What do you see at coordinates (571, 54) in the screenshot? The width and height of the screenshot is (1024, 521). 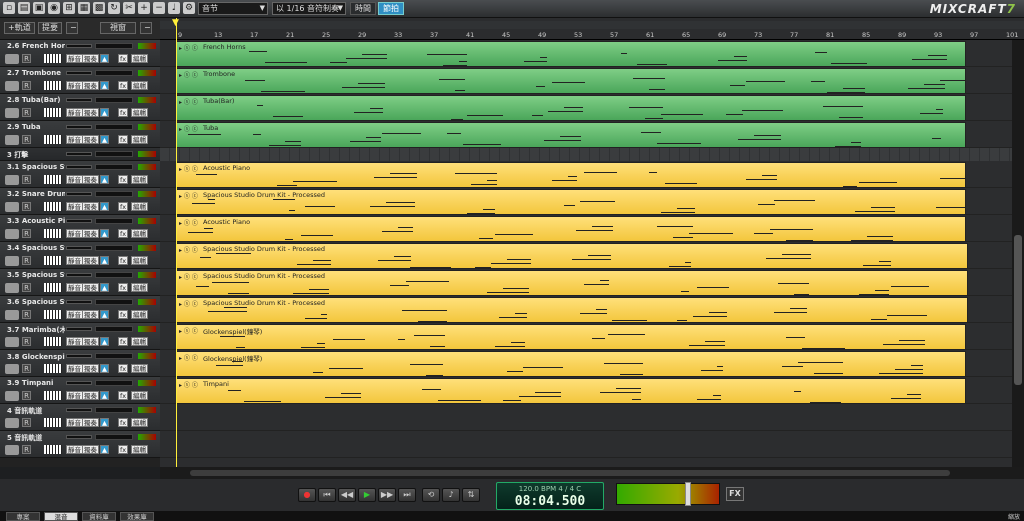 I see `clip: ▸ ⓢ ⓒ French Horns` at bounding box center [571, 54].